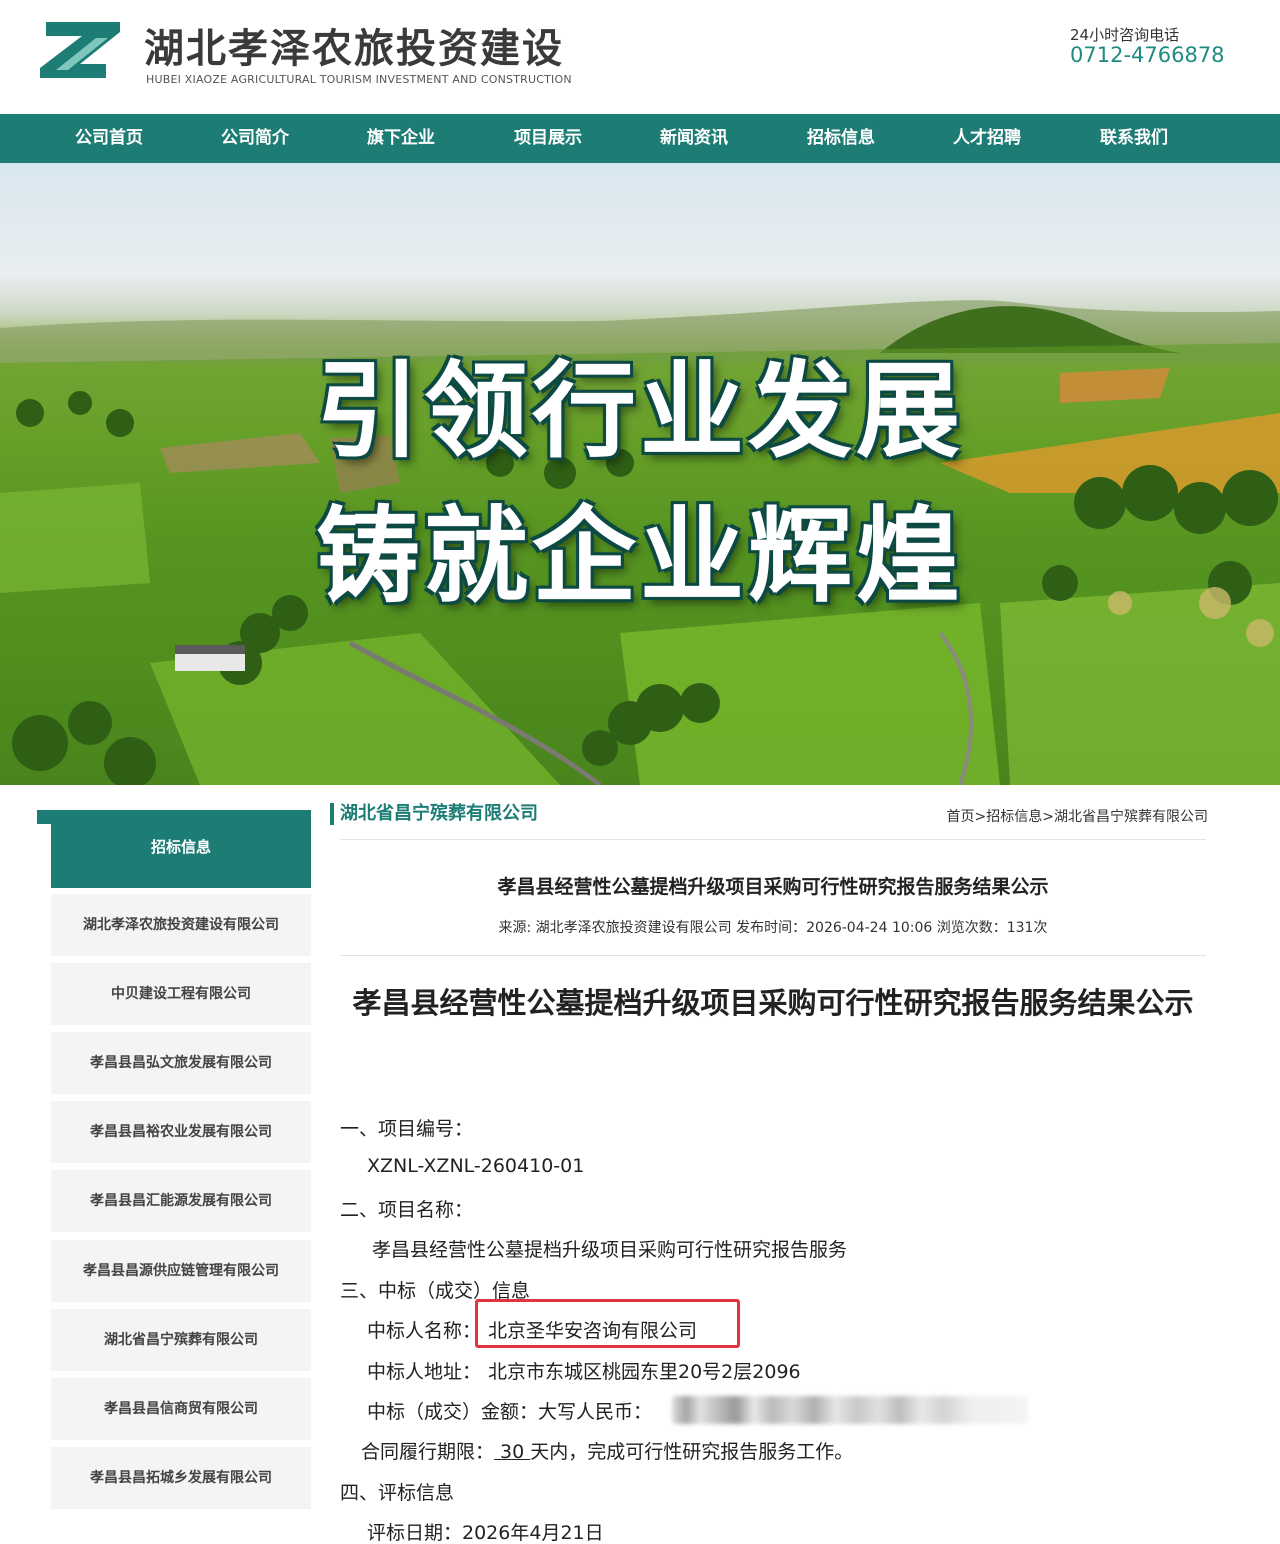  I want to click on project-number-value: XZNL-XZNL-260410-01, so click(476, 1166).